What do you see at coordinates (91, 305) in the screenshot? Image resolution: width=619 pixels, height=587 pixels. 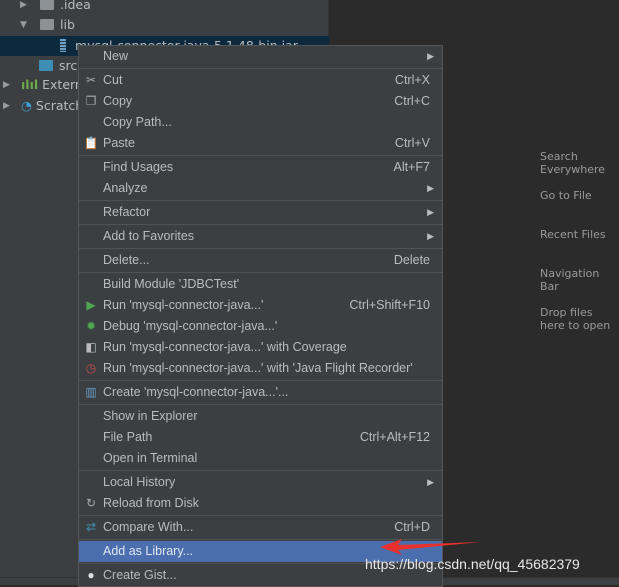 I see `run-icon: ▶` at bounding box center [91, 305].